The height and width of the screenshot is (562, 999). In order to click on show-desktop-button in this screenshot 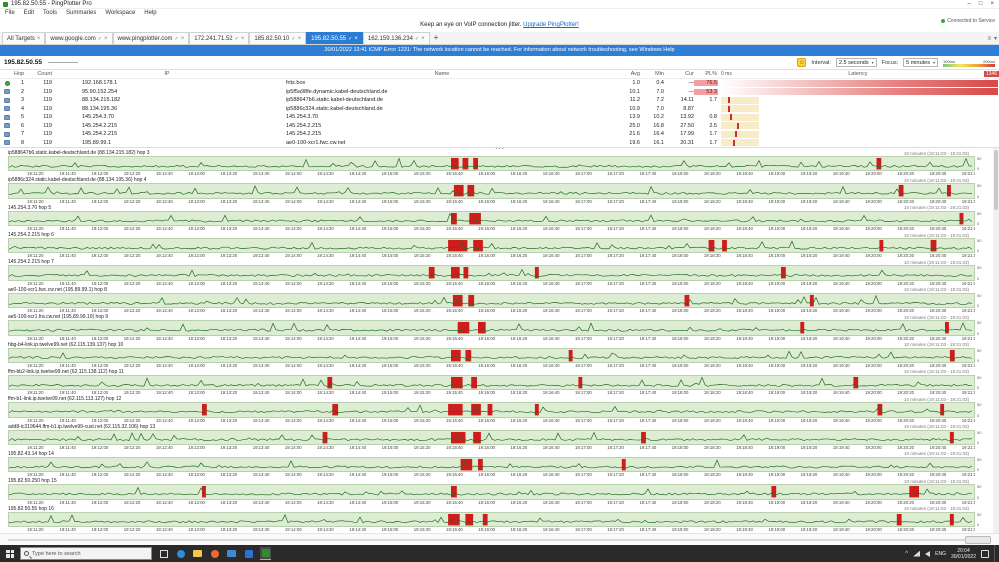, I will do `click(995, 553)`.